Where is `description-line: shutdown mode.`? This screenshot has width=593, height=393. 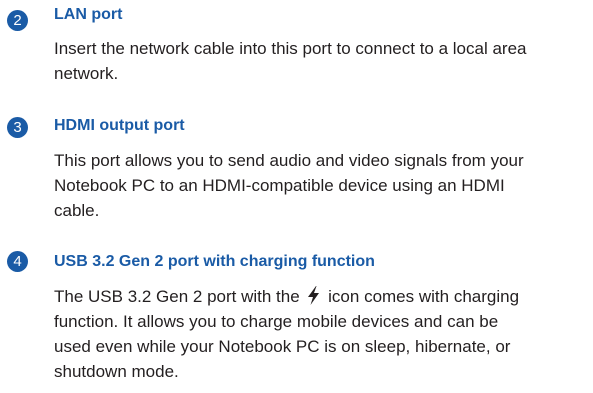
description-line: shutdown mode. is located at coordinates (116, 371).